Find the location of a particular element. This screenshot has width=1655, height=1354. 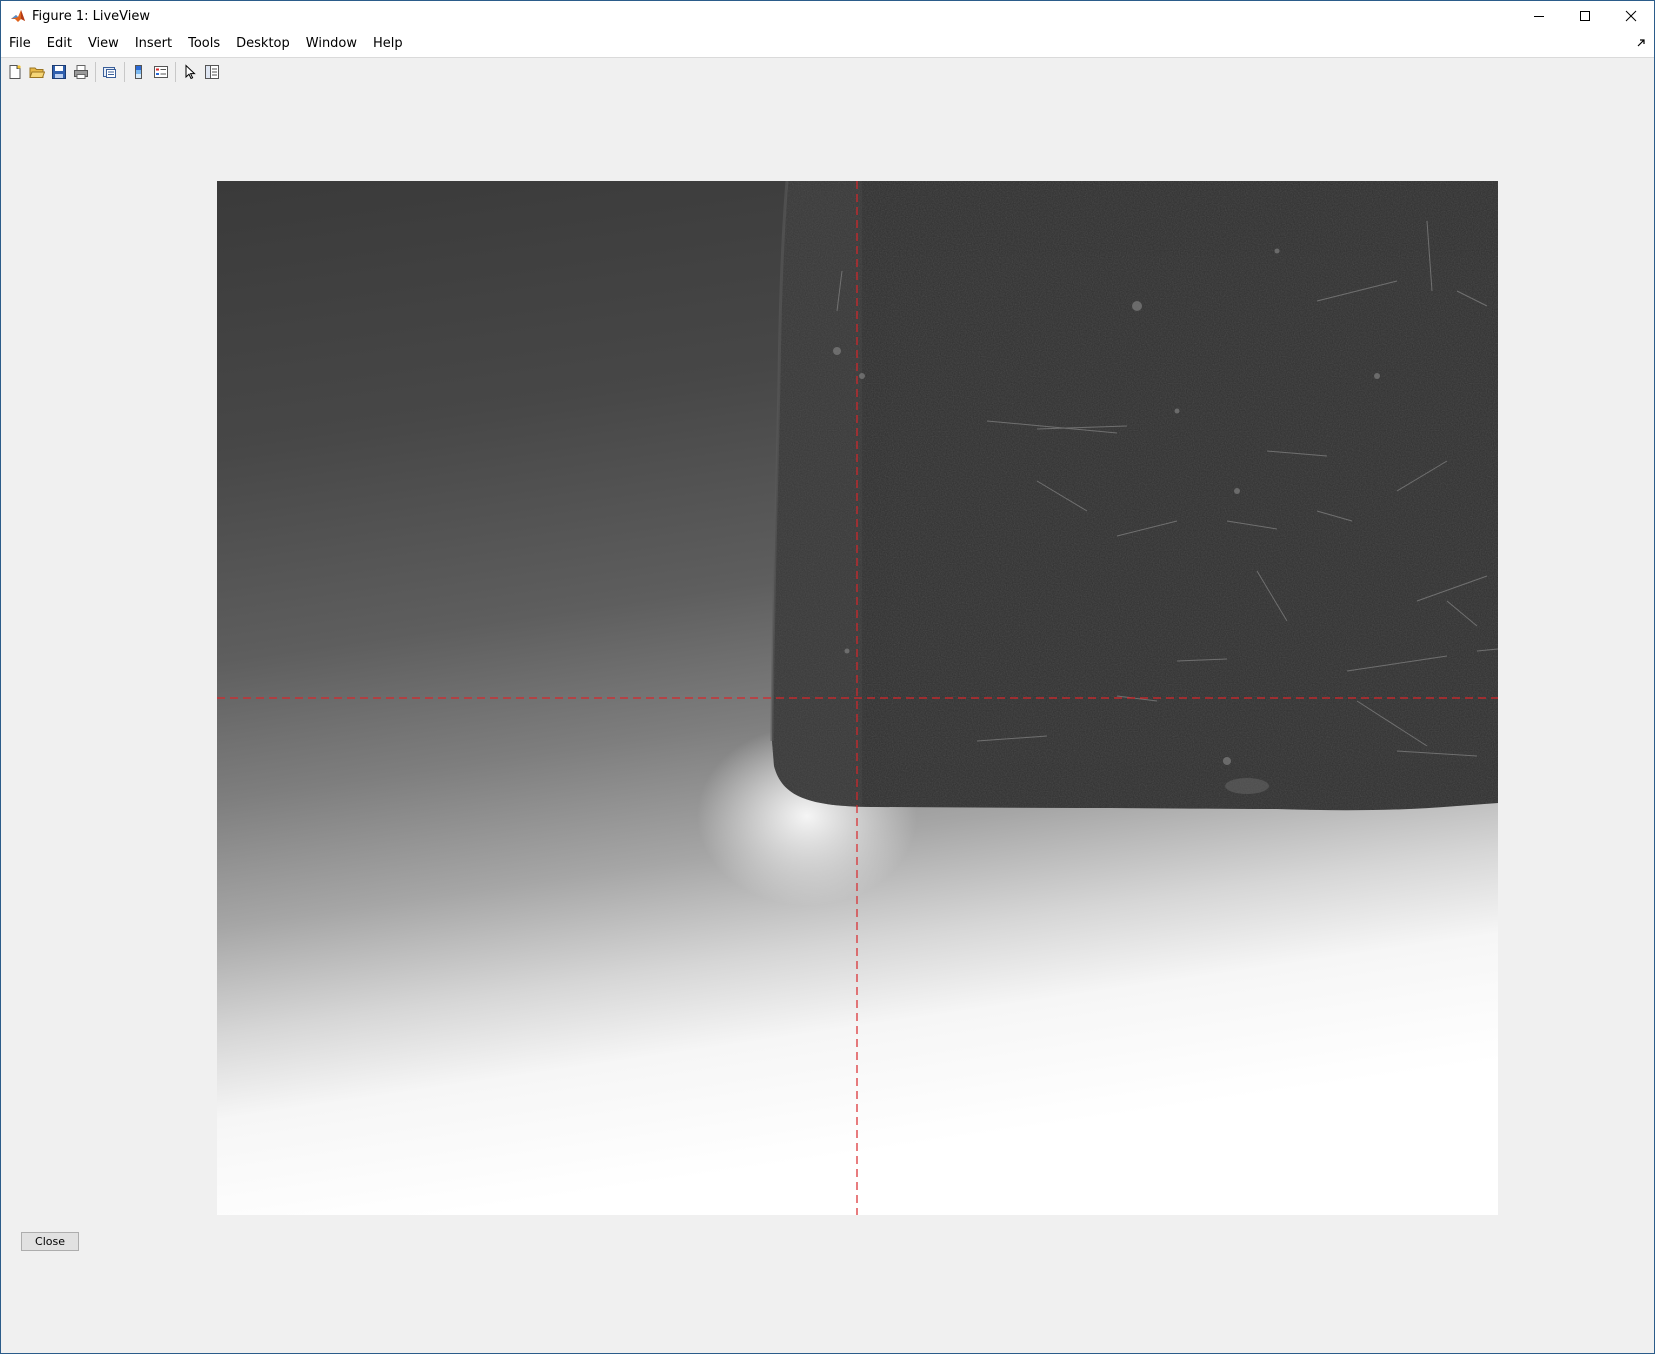

save-icon is located at coordinates (59, 71).